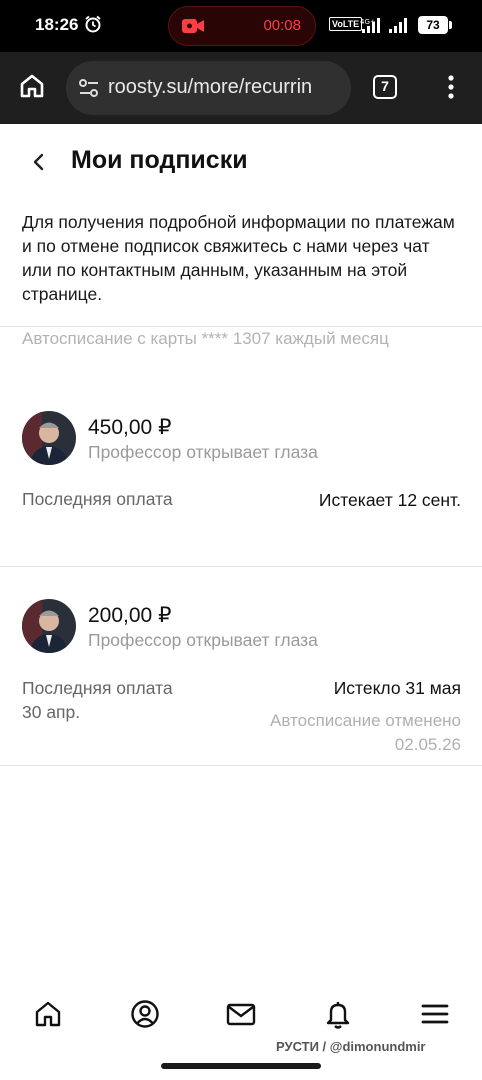 The image size is (482, 1080). Describe the element at coordinates (346, 24) in the screenshot. I see `volte-badge: VoLTE` at that location.